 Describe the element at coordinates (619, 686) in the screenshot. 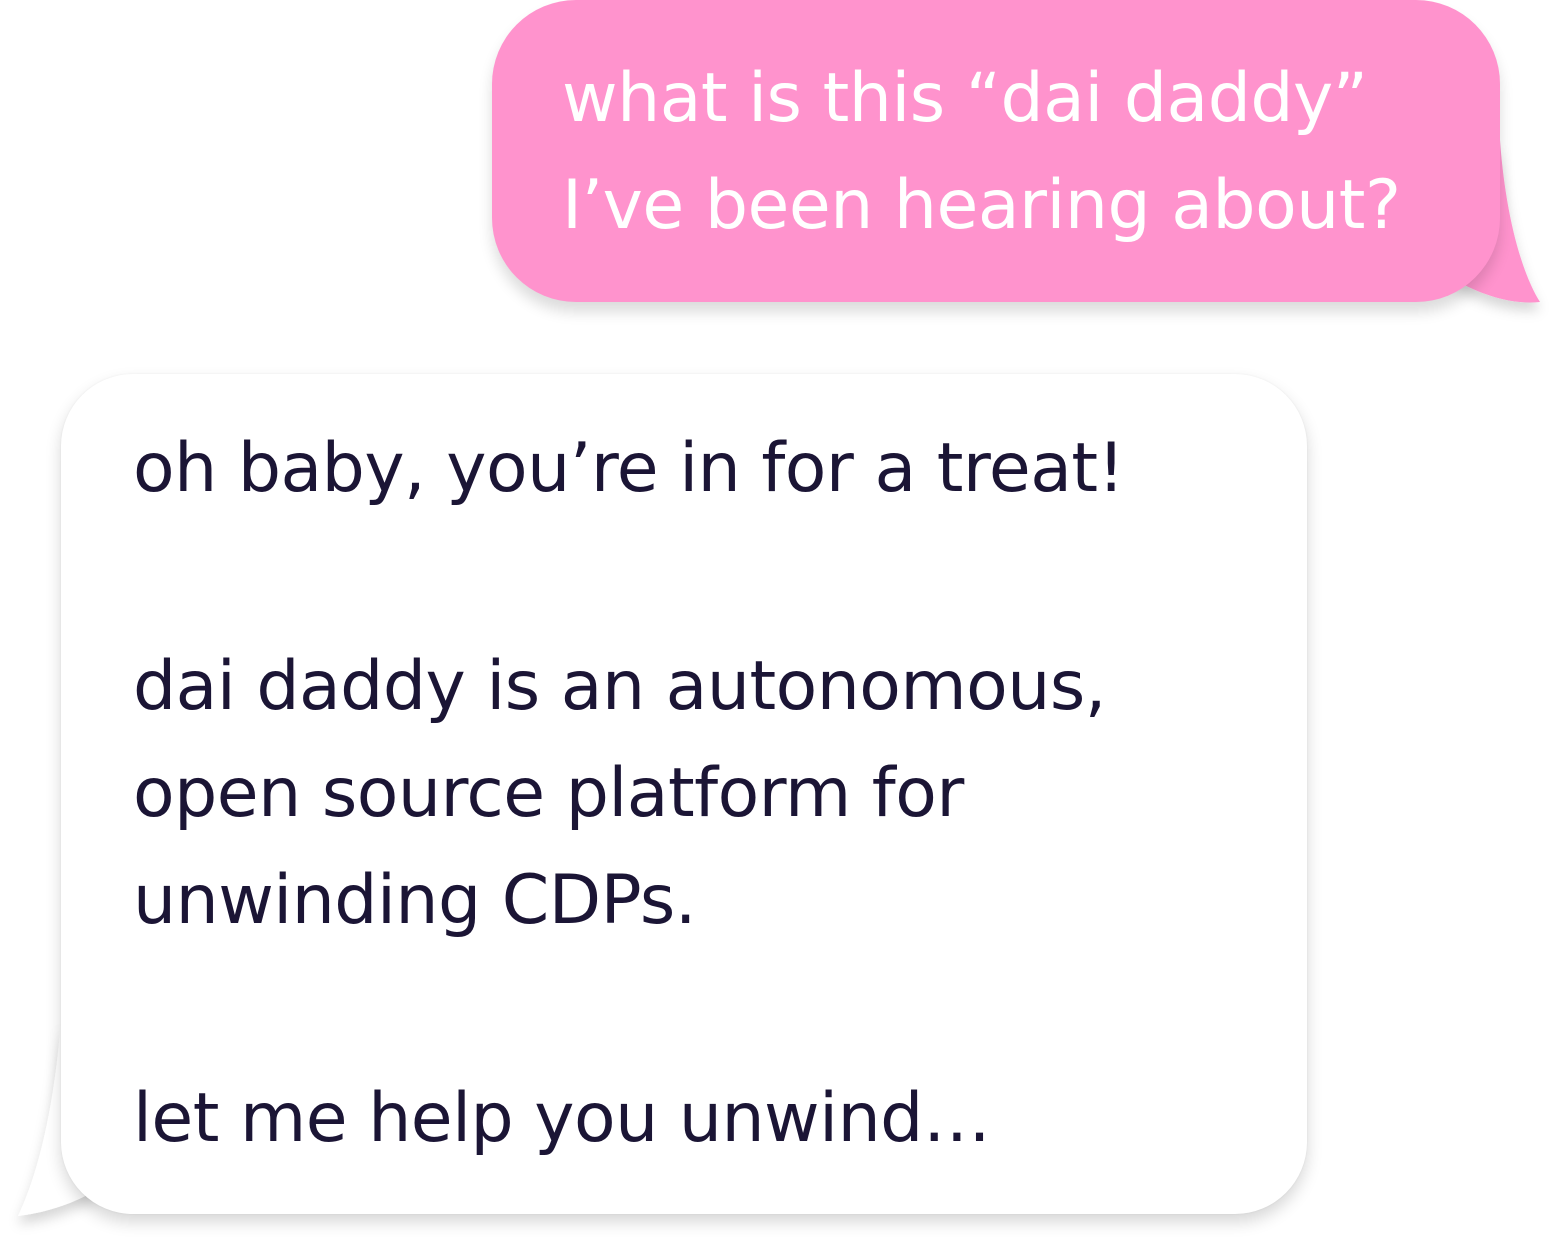

I see `received-message-line: dai daddy is an autonomous,` at that location.